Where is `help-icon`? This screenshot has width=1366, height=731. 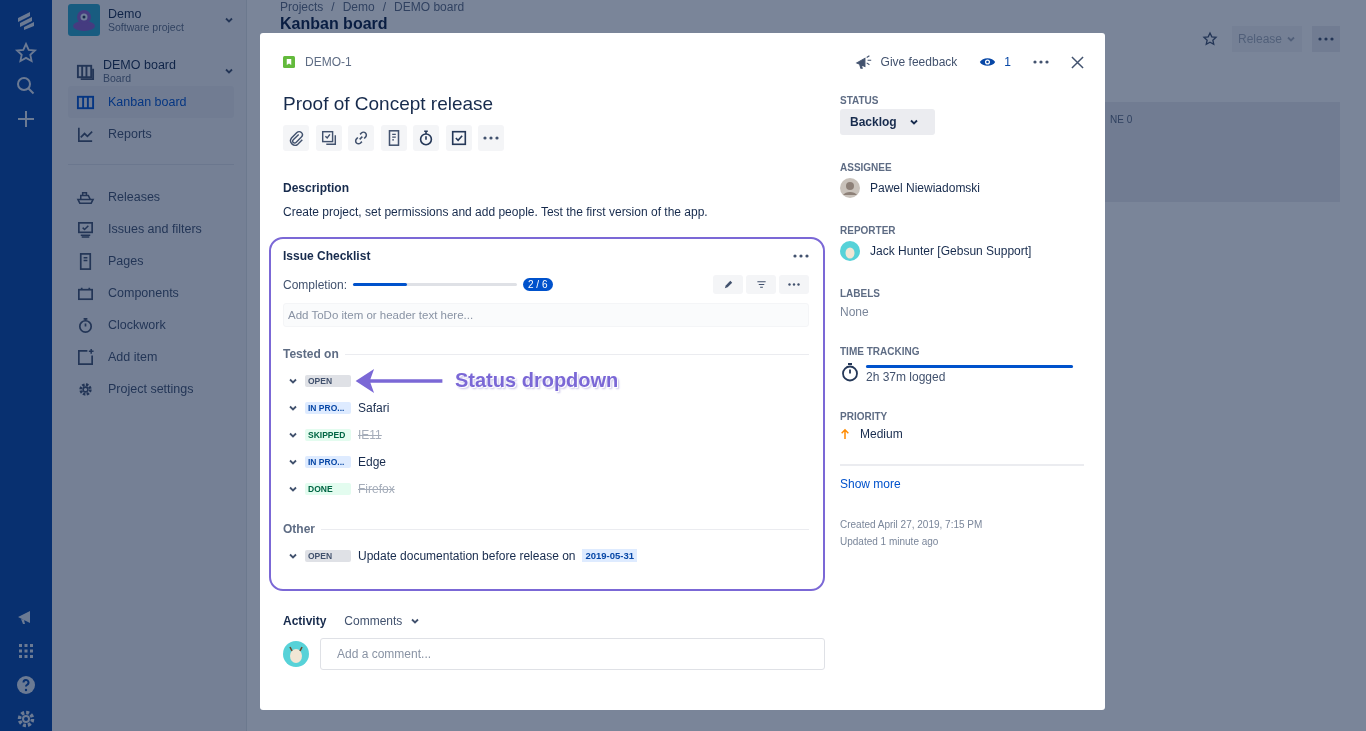
help-icon is located at coordinates (26, 685).